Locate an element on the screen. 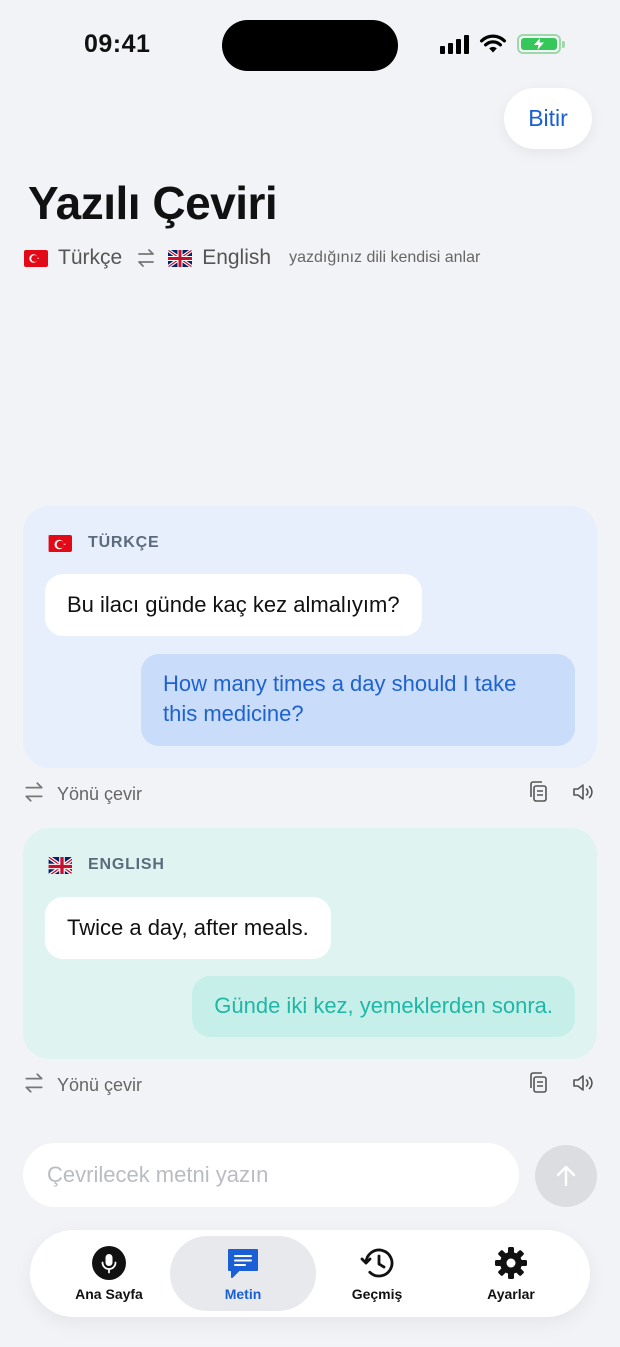  done-button: Bitir is located at coordinates (548, 118).